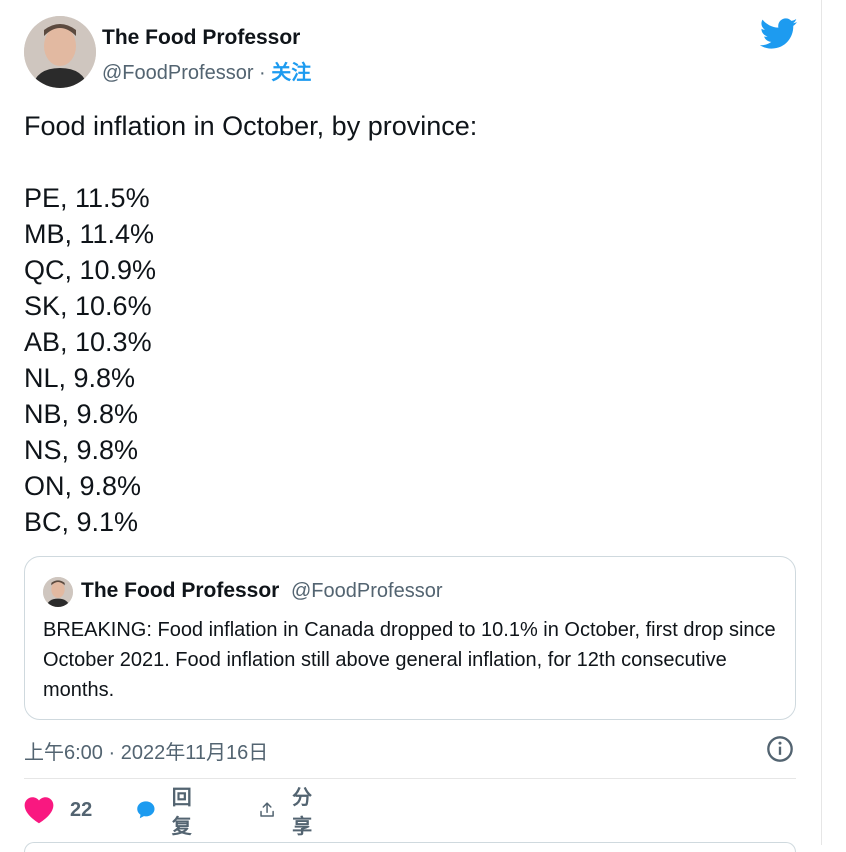 The image size is (846, 852). I want to click on share-upload-icon, so click(267, 809).